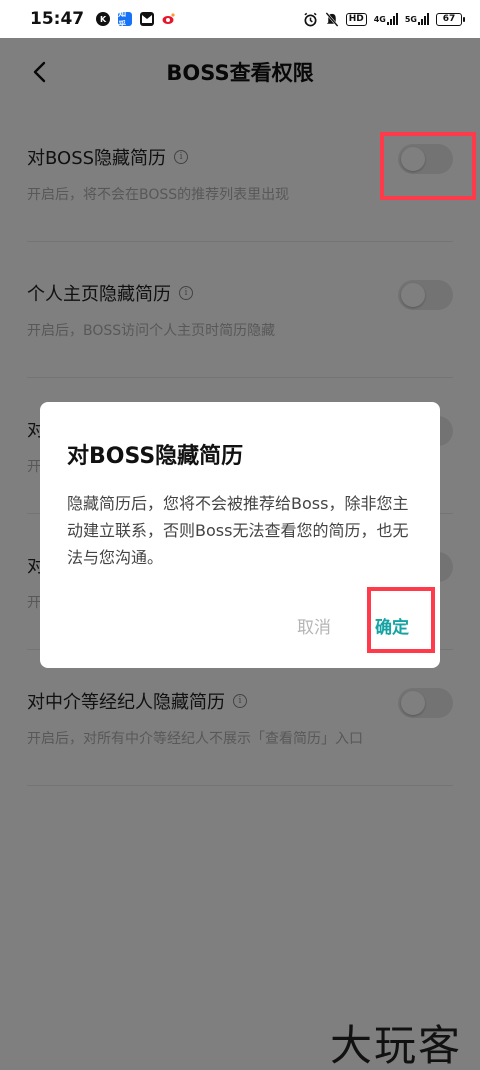 The height and width of the screenshot is (1070, 480). I want to click on weibo-icon, so click(169, 19).